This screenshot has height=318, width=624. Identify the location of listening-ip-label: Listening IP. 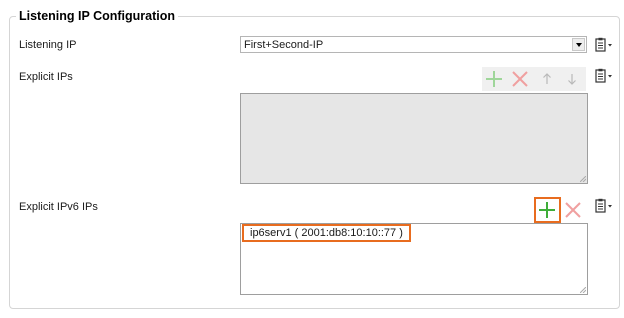
(48, 45).